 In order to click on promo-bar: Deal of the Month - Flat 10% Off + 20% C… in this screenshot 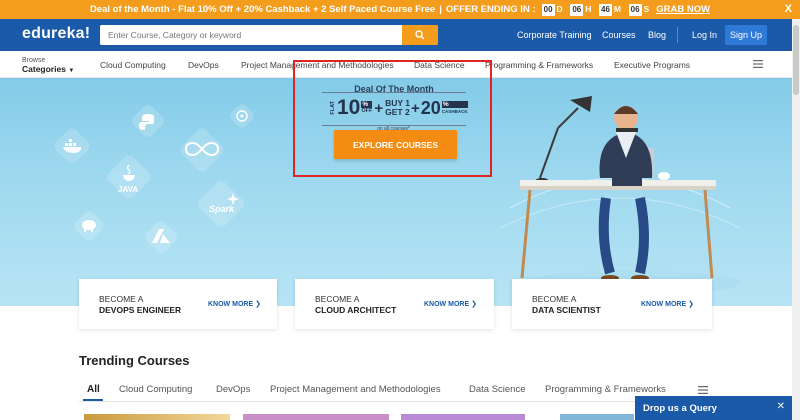, I will do `click(400, 9)`.